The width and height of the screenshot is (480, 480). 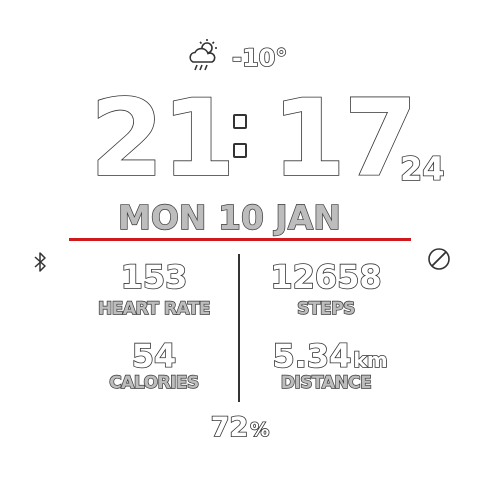 What do you see at coordinates (326, 277) in the screenshot?
I see `steps-value: 12658` at bounding box center [326, 277].